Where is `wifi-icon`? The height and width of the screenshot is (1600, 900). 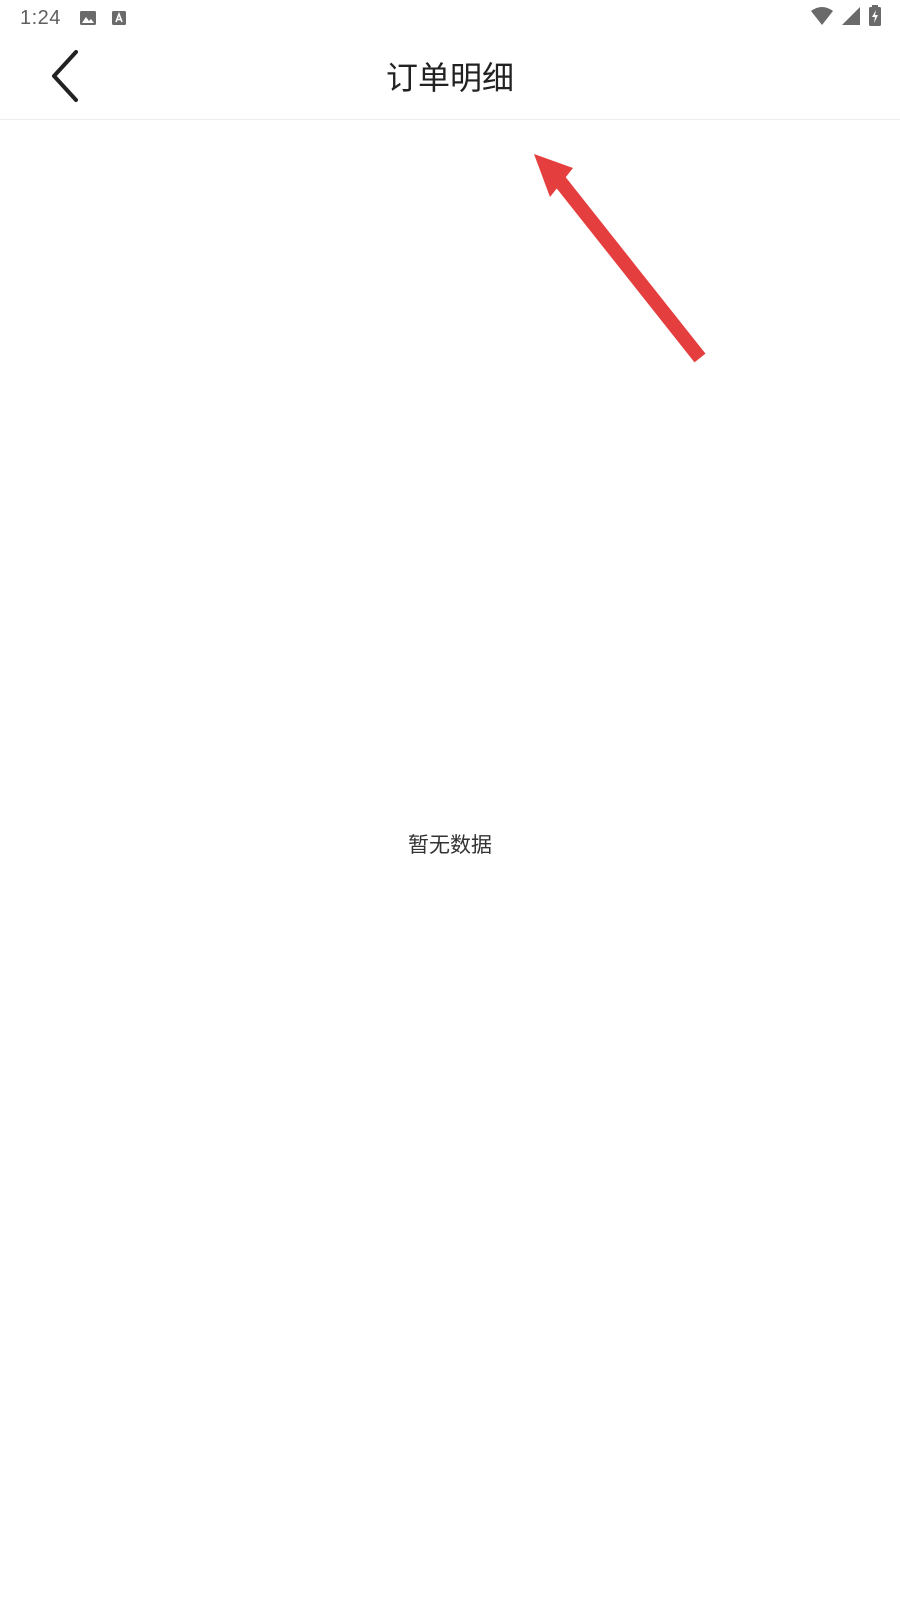 wifi-icon is located at coordinates (822, 18).